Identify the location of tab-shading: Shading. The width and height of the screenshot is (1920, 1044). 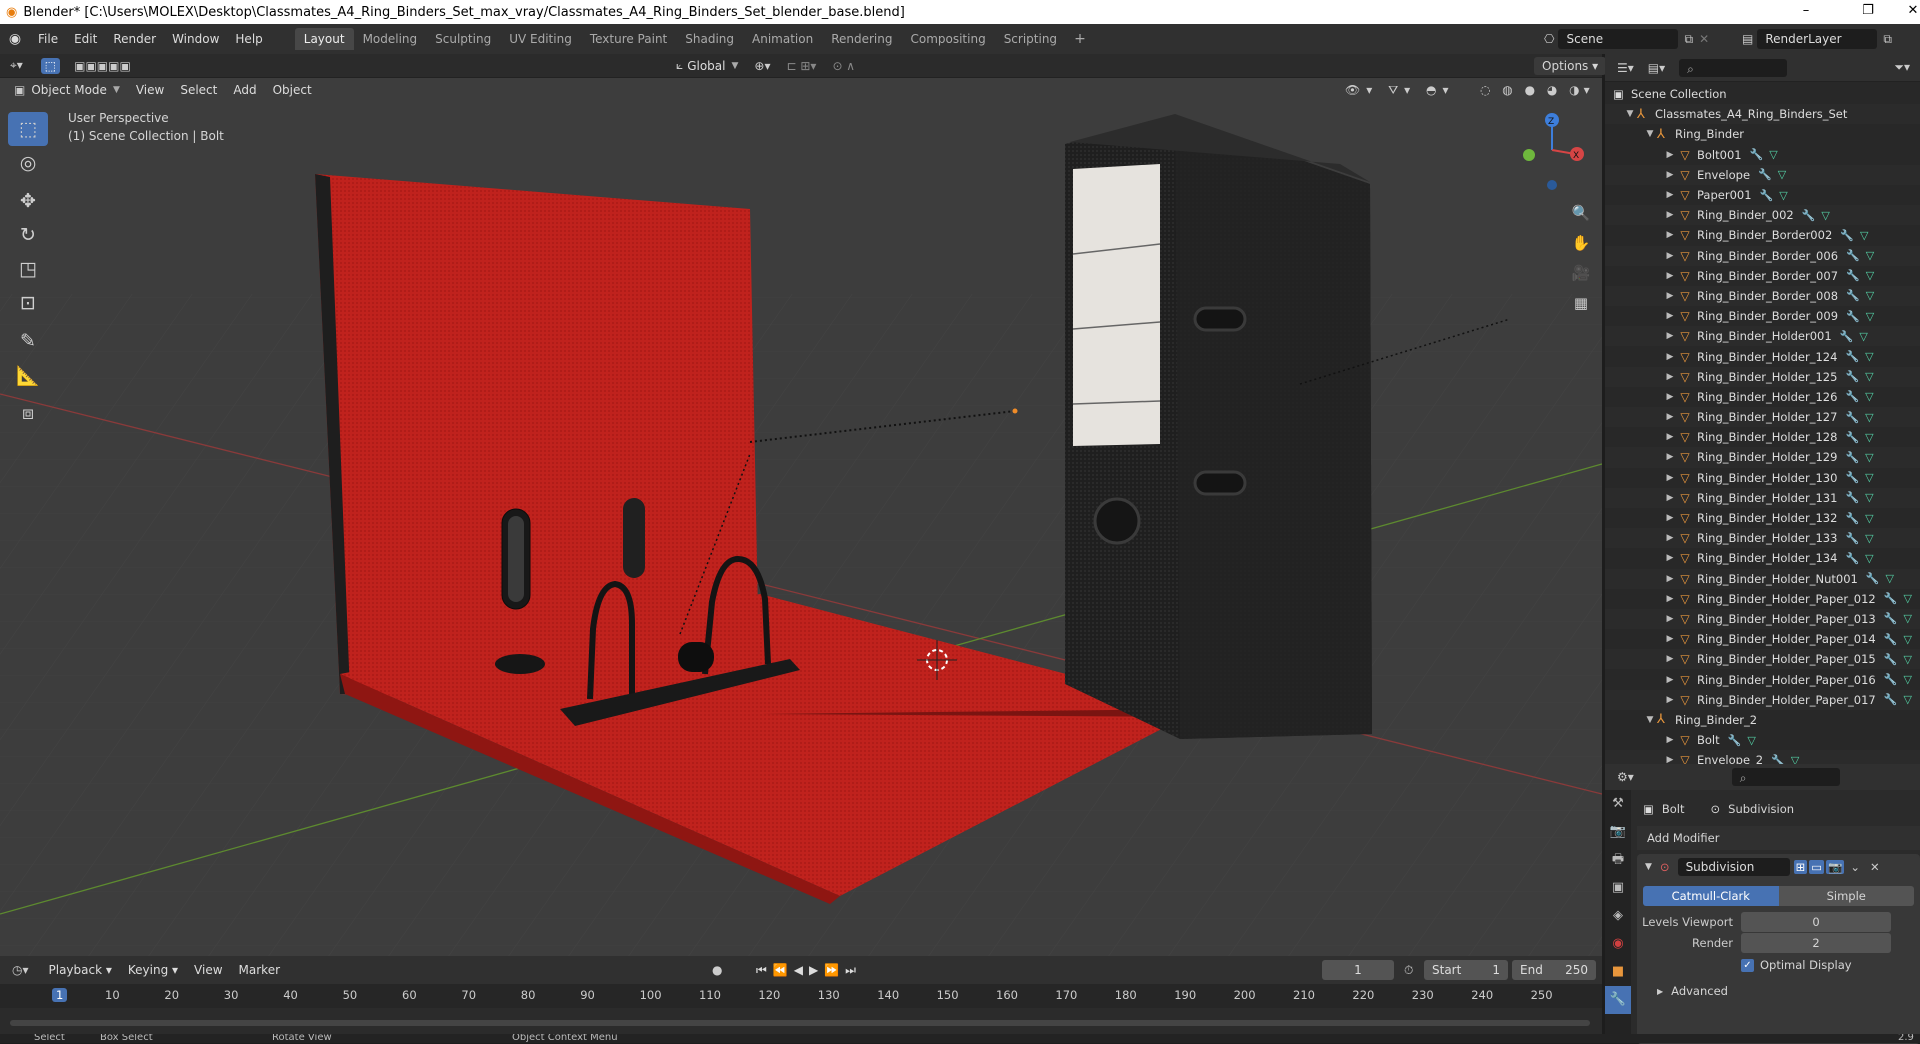
(709, 39).